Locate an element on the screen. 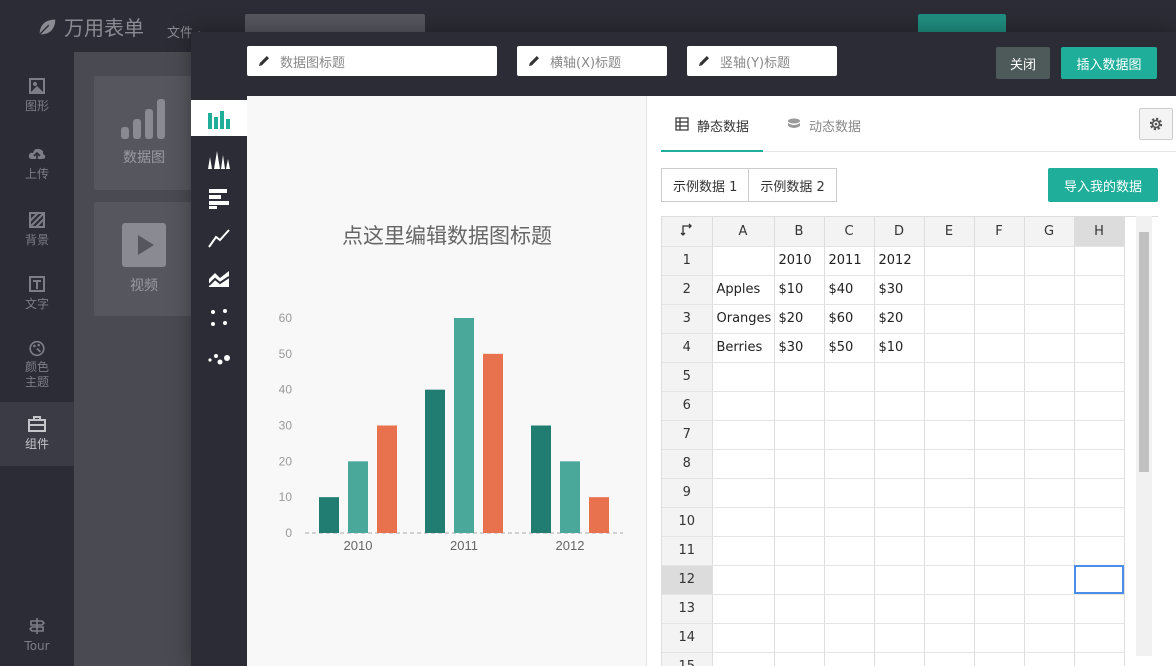 The width and height of the screenshot is (1176, 666). tile-chart: 数据图 is located at coordinates (144, 133).